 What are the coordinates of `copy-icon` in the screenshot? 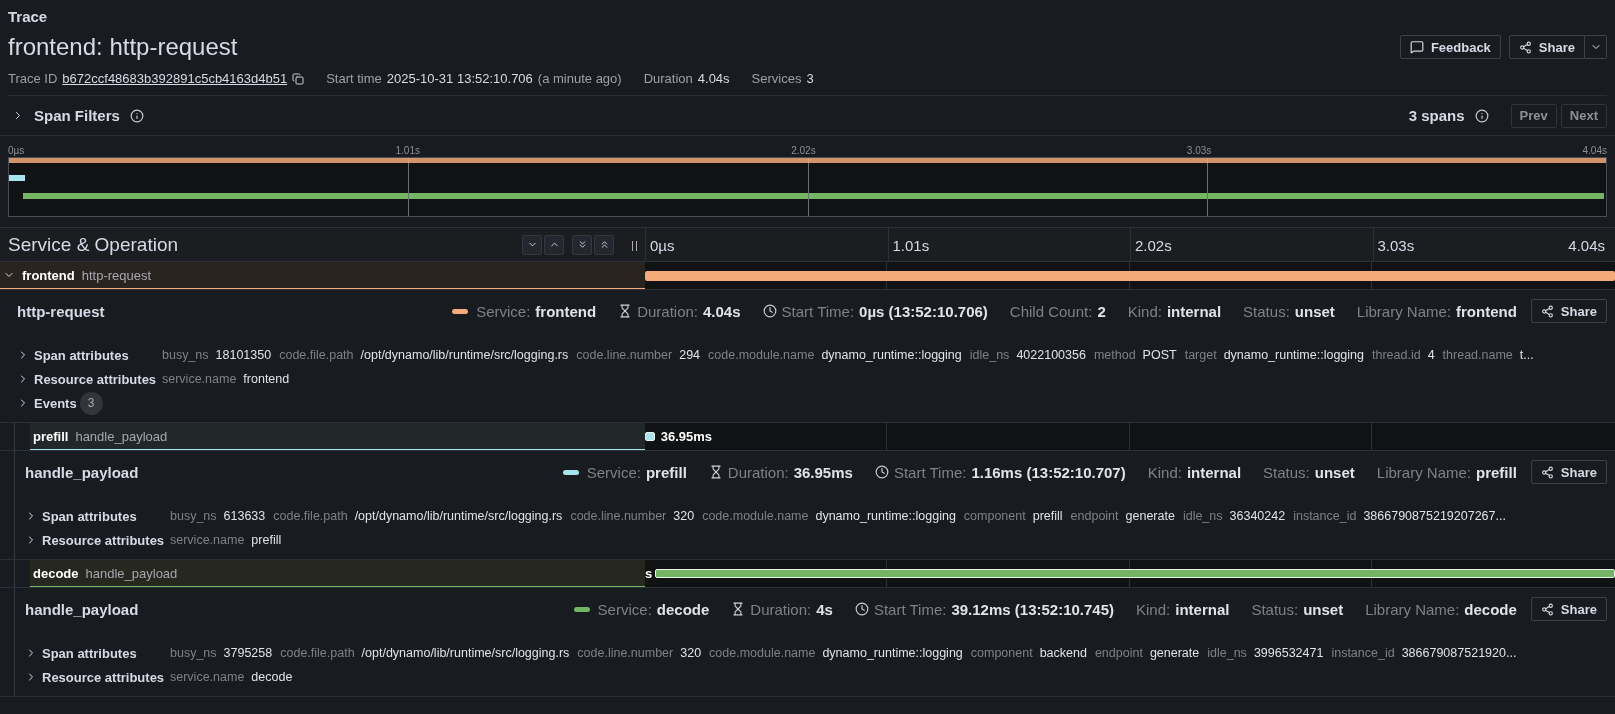 It's located at (298, 78).